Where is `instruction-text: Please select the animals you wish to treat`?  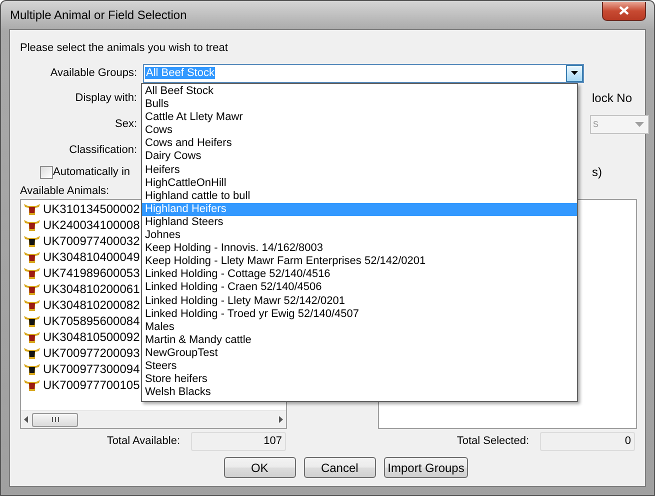 instruction-text: Please select the animals you wish to treat is located at coordinates (124, 48).